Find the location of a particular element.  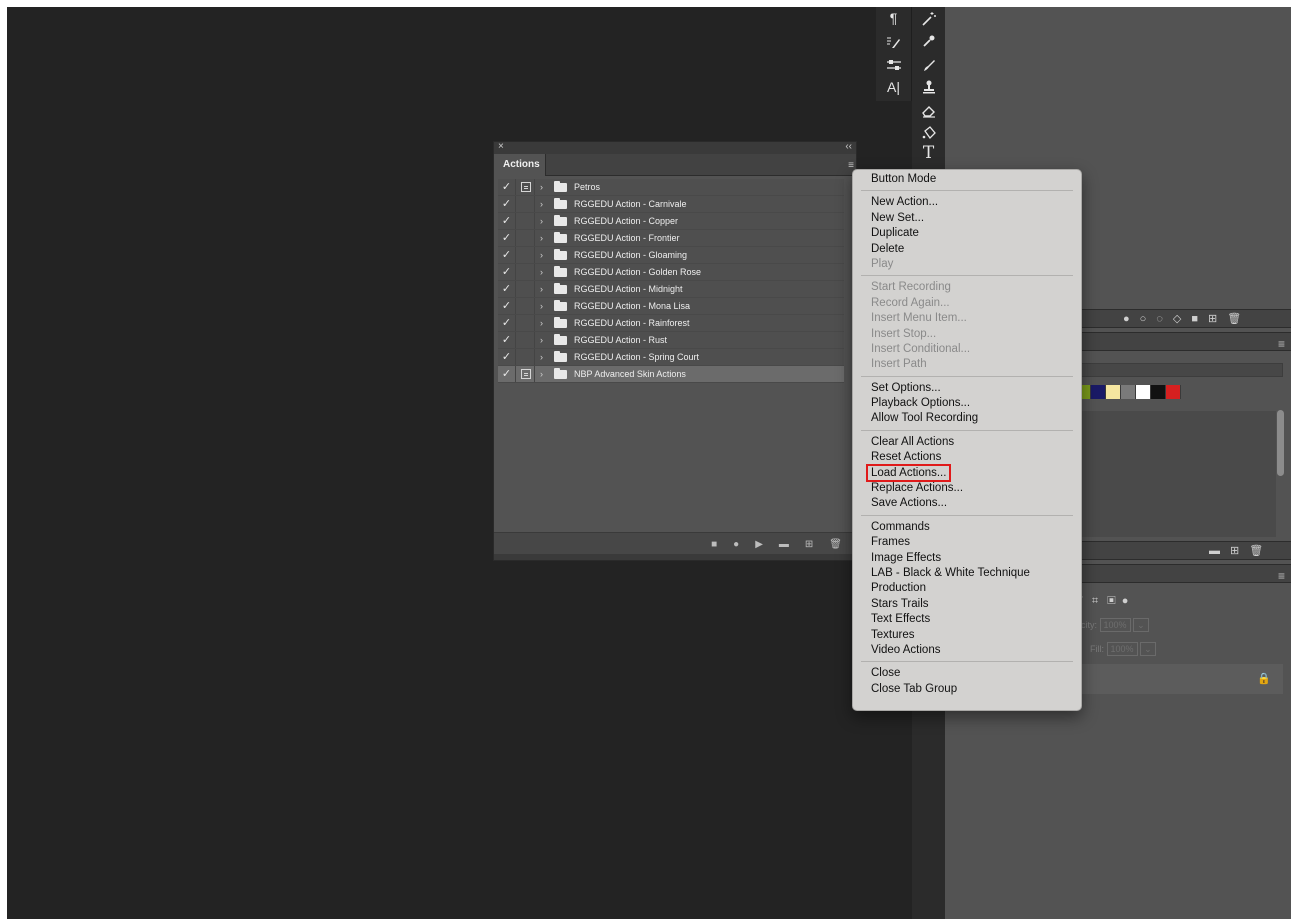

brush-tool-icon is located at coordinates (928, 64).